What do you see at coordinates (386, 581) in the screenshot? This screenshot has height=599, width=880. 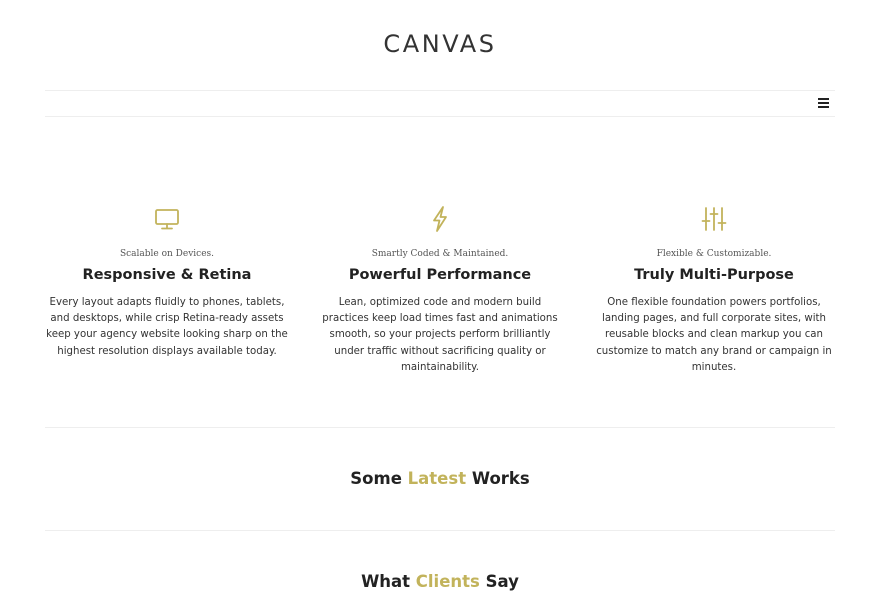 I see `heading-text: What` at bounding box center [386, 581].